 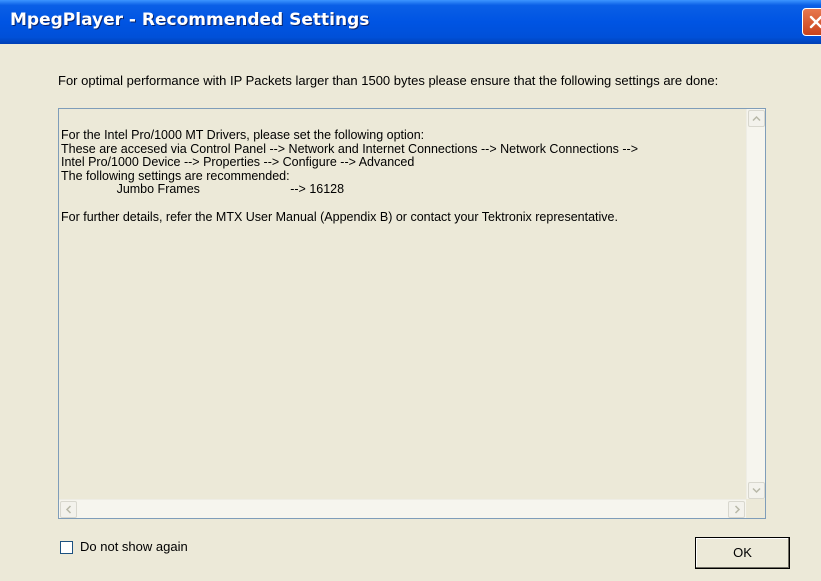 What do you see at coordinates (66, 547) in the screenshot?
I see `do-not-show-again-checkbox` at bounding box center [66, 547].